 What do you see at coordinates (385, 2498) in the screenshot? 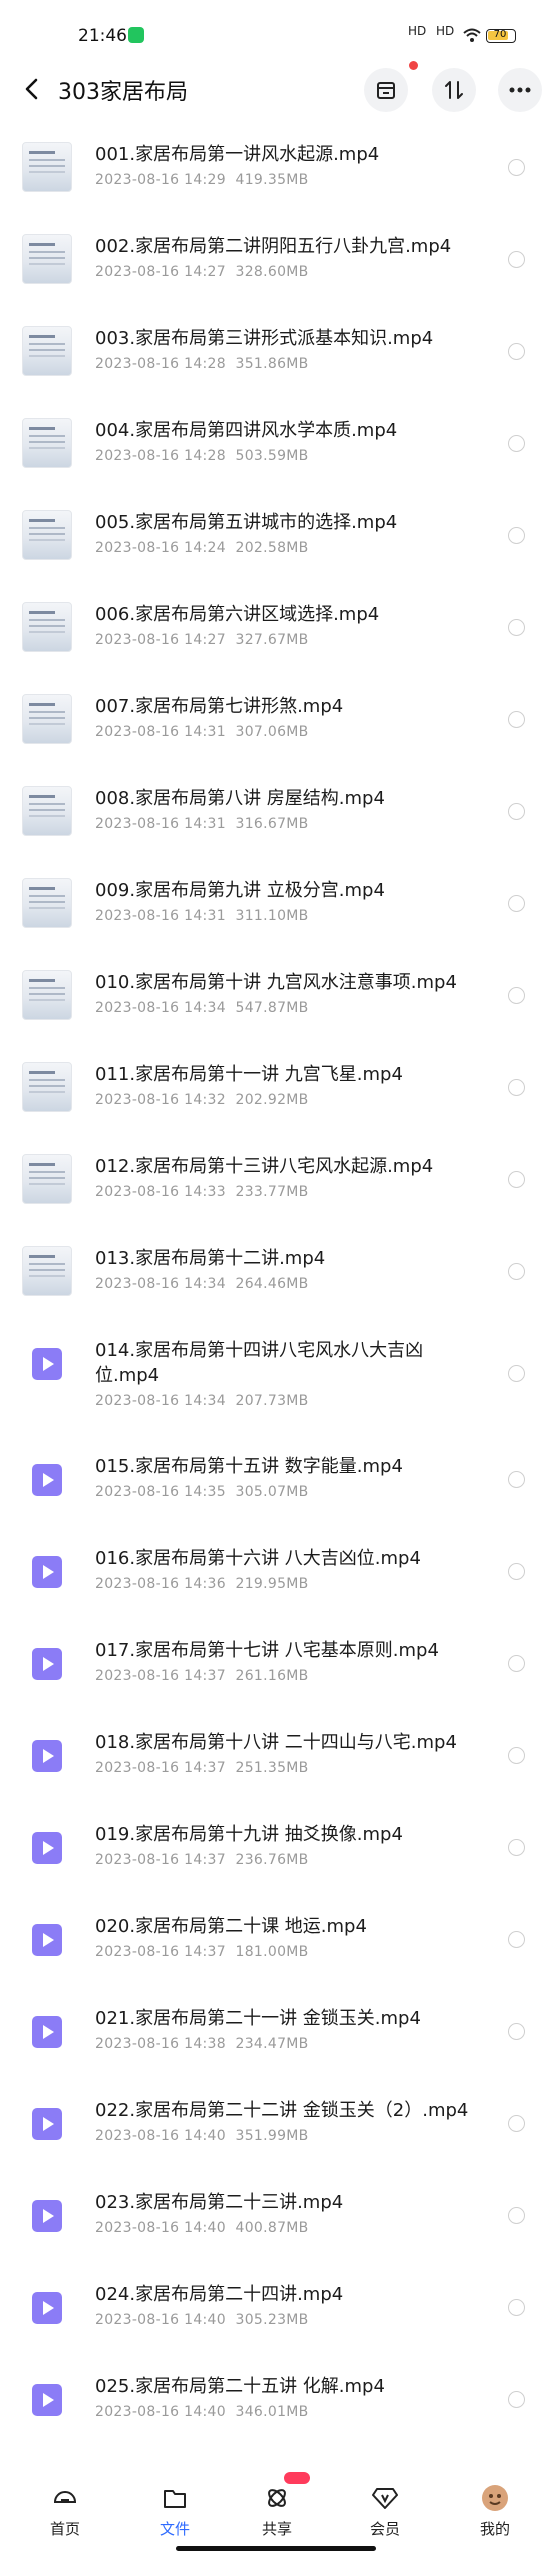
I see `vip-icon` at bounding box center [385, 2498].